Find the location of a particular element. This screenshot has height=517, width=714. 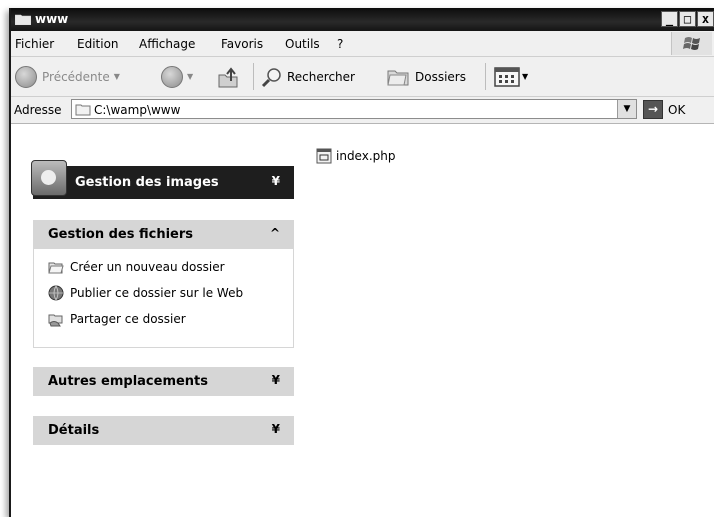

menu-fichier: Fichier is located at coordinates (34, 44).